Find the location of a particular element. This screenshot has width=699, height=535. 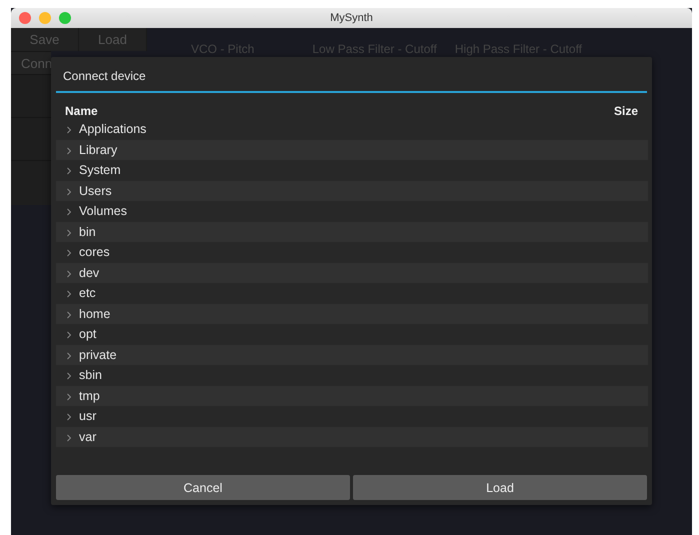

folder-name: System is located at coordinates (100, 170).